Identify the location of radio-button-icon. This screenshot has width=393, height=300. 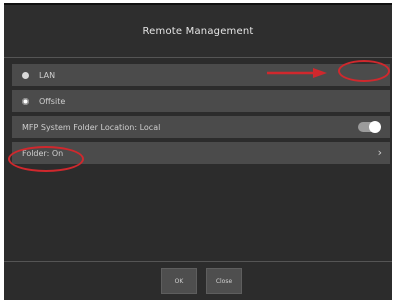
(25, 75).